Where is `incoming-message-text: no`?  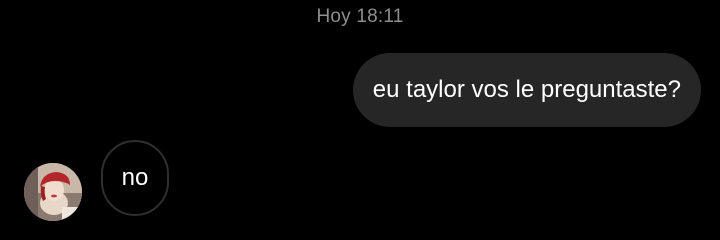
incoming-message-text: no is located at coordinates (135, 177).